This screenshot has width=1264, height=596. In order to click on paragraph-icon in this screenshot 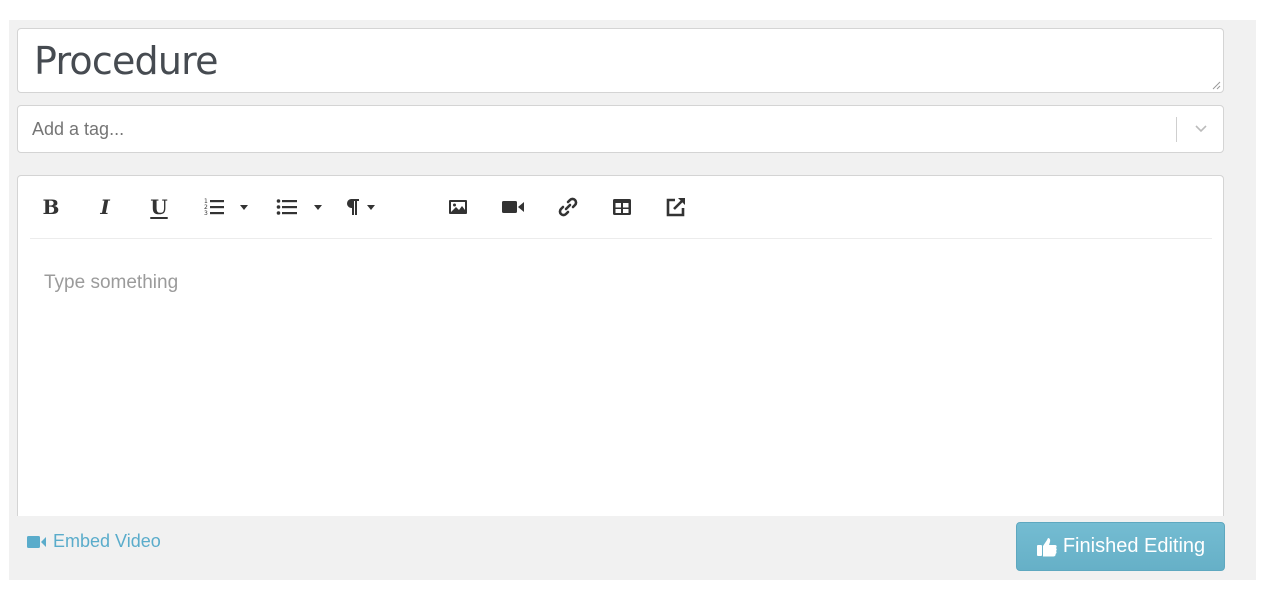, I will do `click(352, 207)`.